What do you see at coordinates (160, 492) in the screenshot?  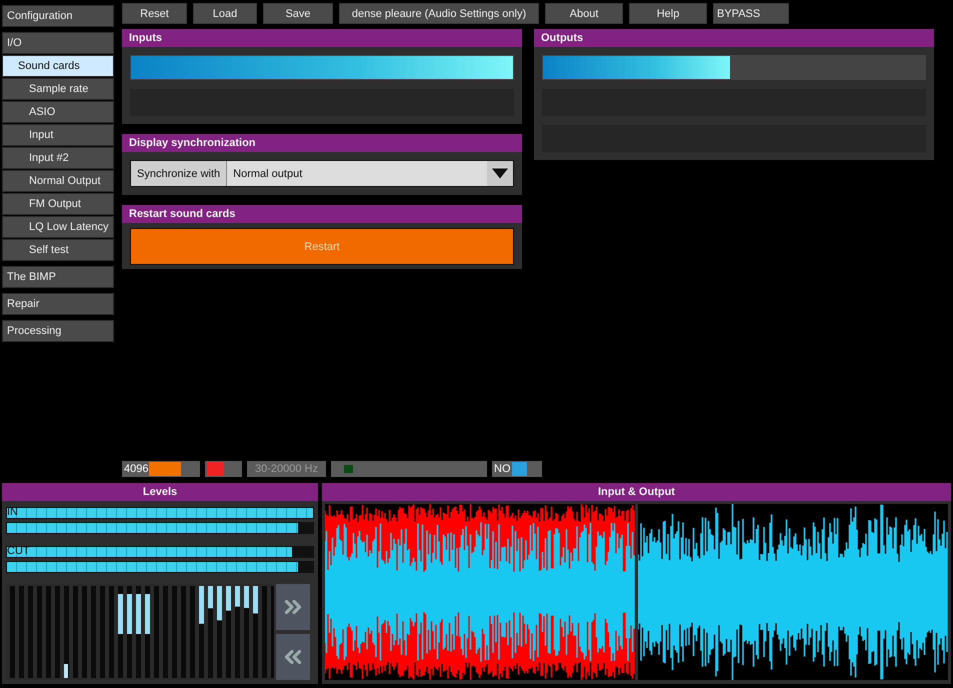 I see `panel-title: Levels` at bounding box center [160, 492].